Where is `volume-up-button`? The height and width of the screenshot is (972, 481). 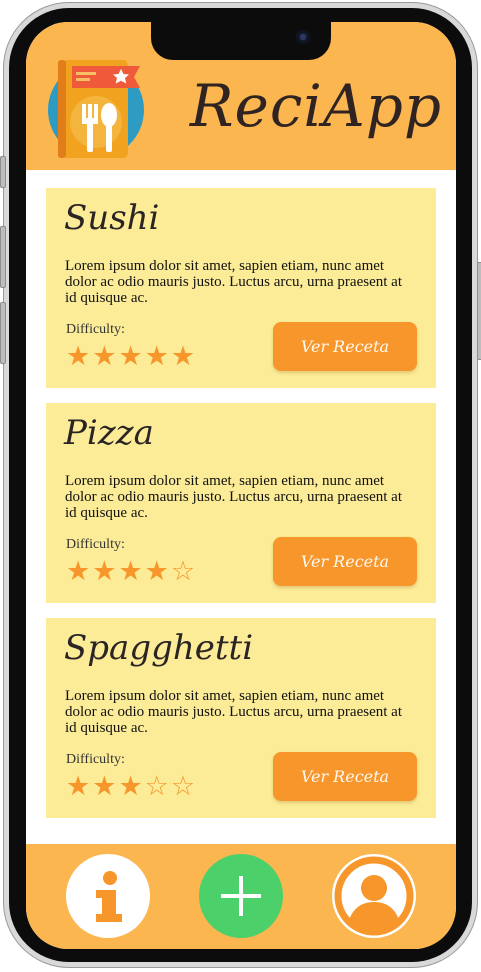 volume-up-button is located at coordinates (3, 257).